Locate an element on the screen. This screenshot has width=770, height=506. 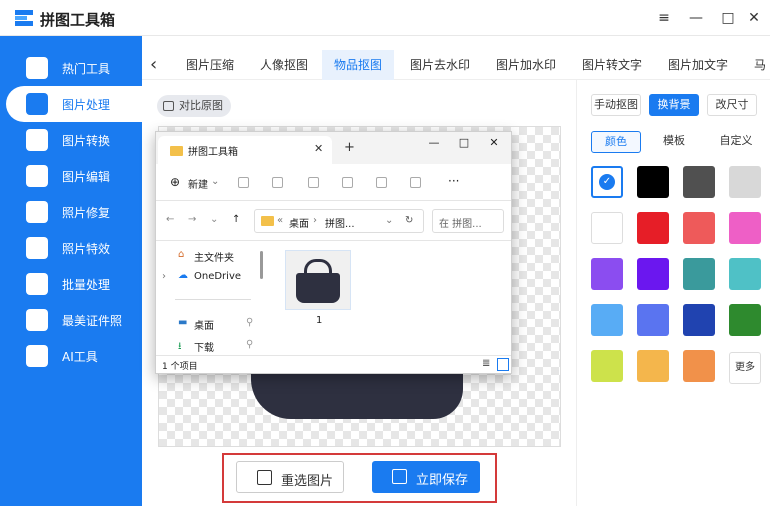
more-colors-button: 更多 is located at coordinates (745, 368).